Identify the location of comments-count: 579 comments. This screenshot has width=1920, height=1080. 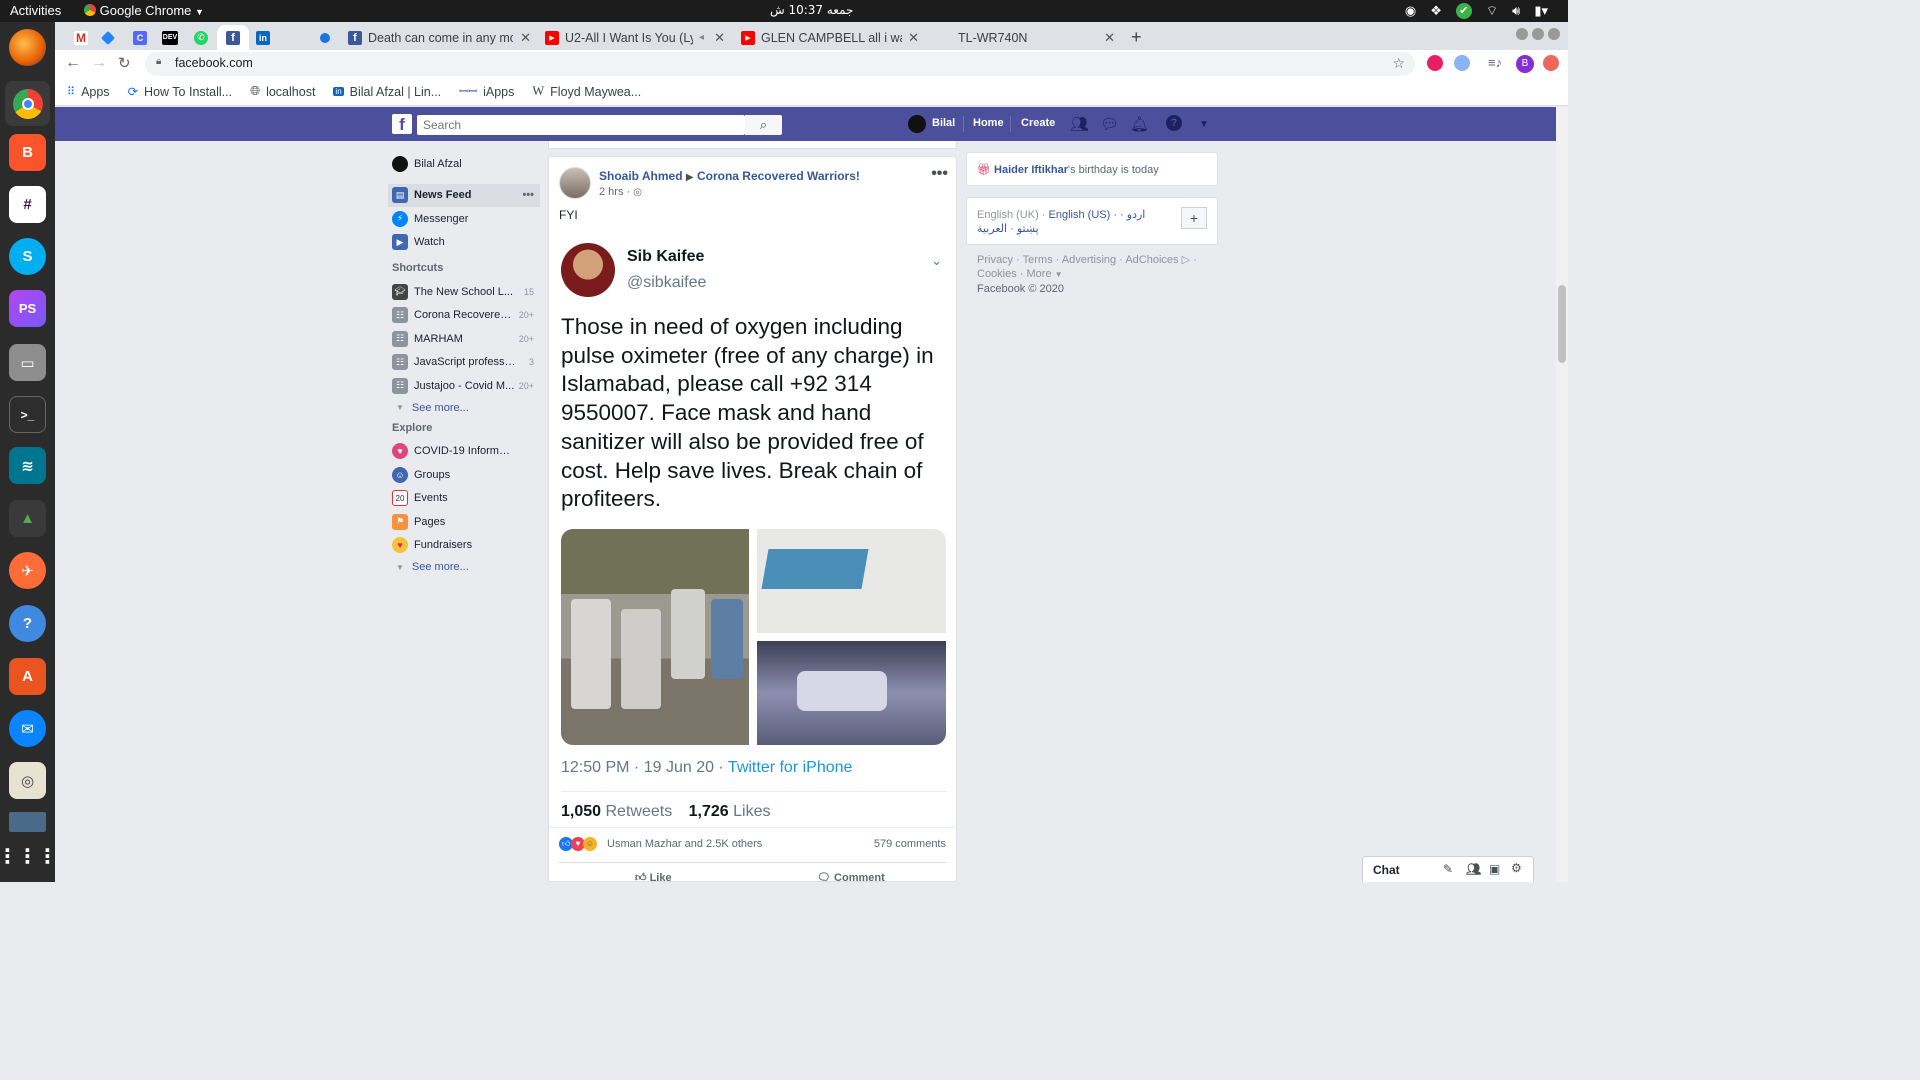
(910, 844).